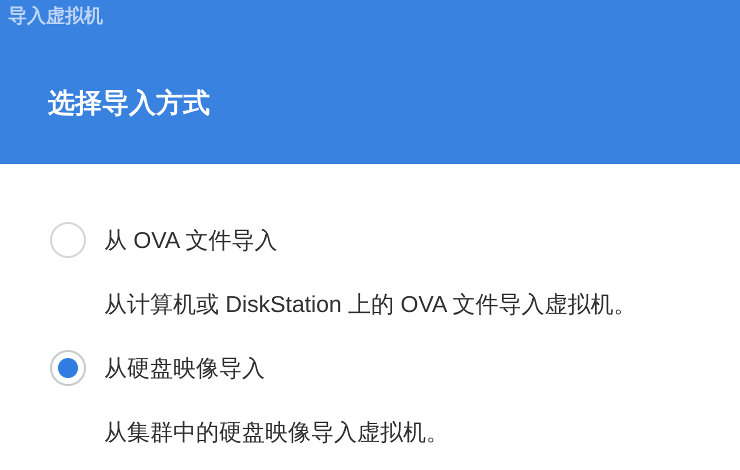  I want to click on option-label: 从硬盘映像导入, so click(184, 368).